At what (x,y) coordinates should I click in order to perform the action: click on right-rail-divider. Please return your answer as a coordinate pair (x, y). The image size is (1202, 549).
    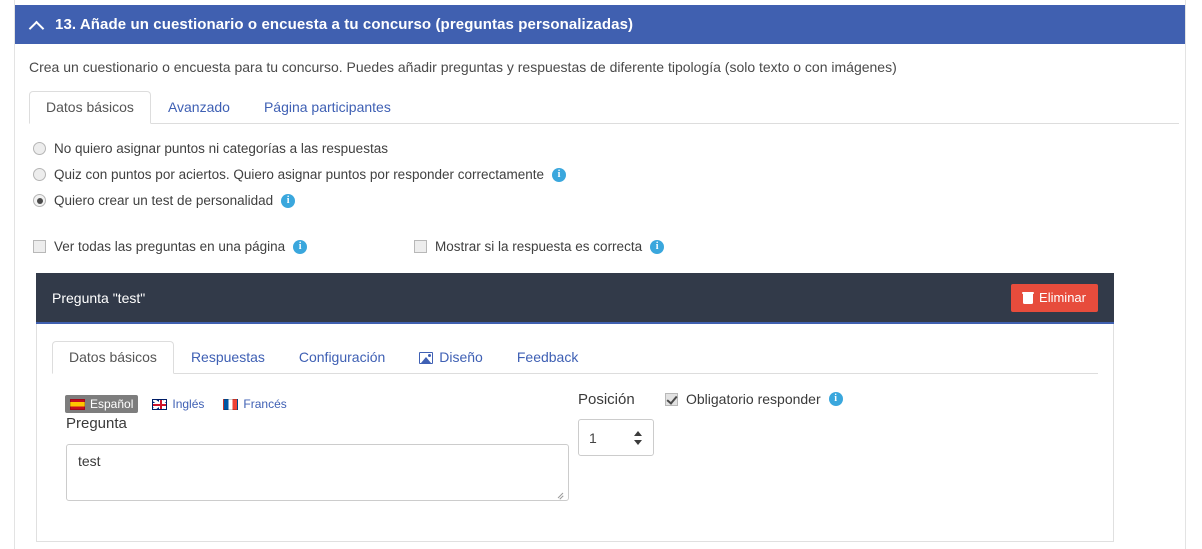
    Looking at the image, I should click on (1185, 274).